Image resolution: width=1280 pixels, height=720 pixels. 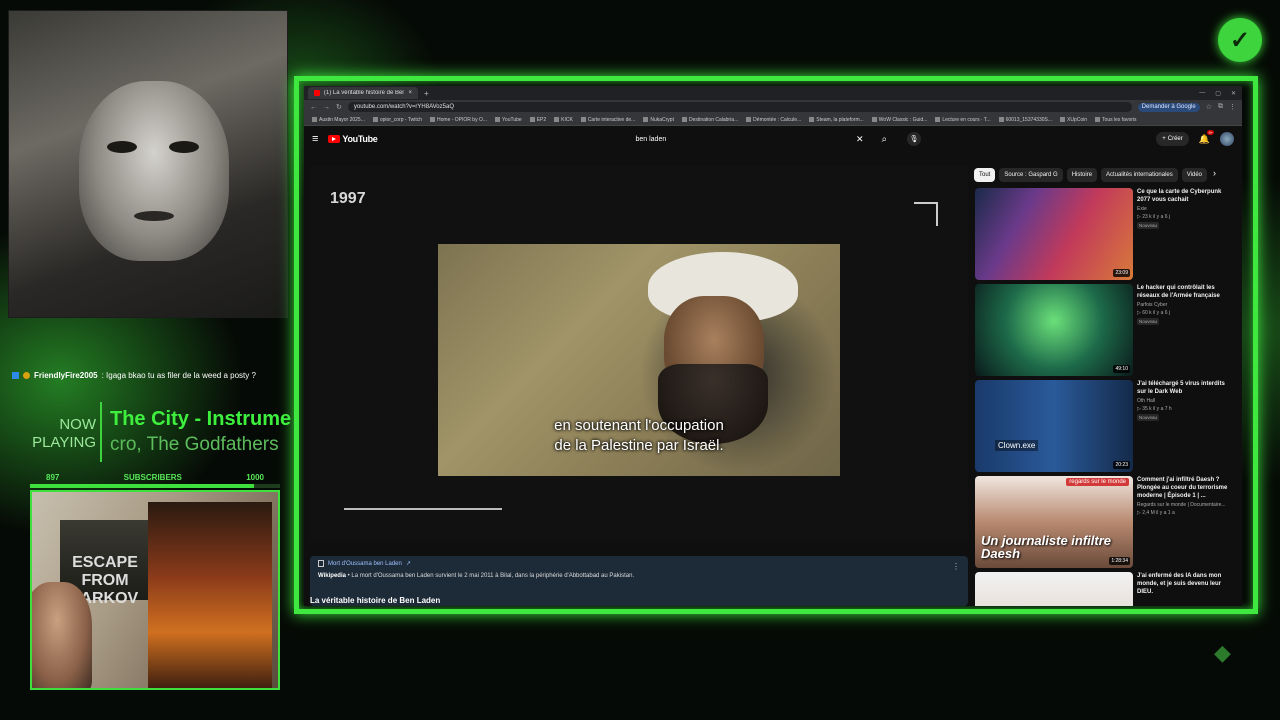 I want to click on tab-active: (1) La véritable histoire de Ben ×, so click(x=363, y=93).